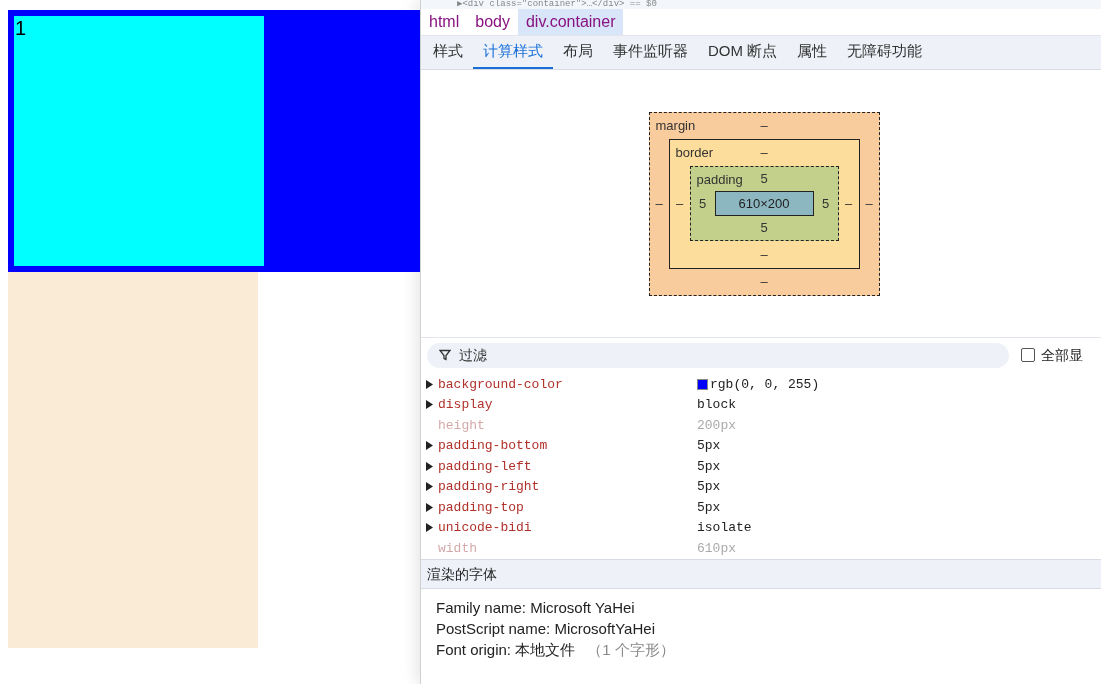 This screenshot has height=684, width=1101. Describe the element at coordinates (139, 141) in the screenshot. I see `inner-box: 1` at that location.